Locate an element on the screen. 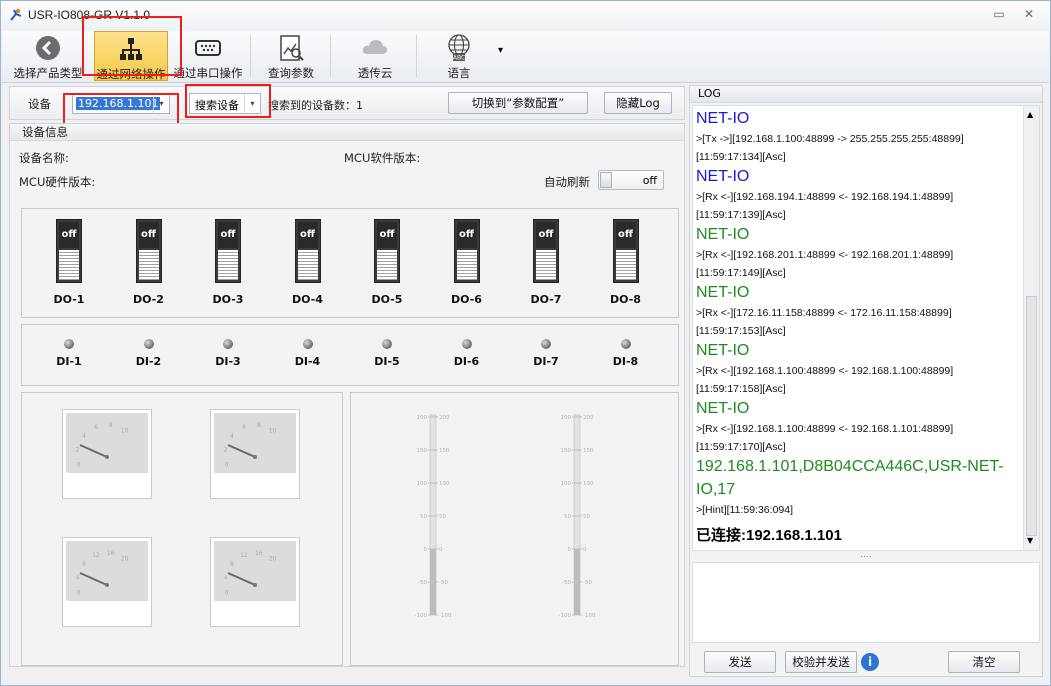 The image size is (1051, 686). serial-port-icon is located at coordinates (208, 48).